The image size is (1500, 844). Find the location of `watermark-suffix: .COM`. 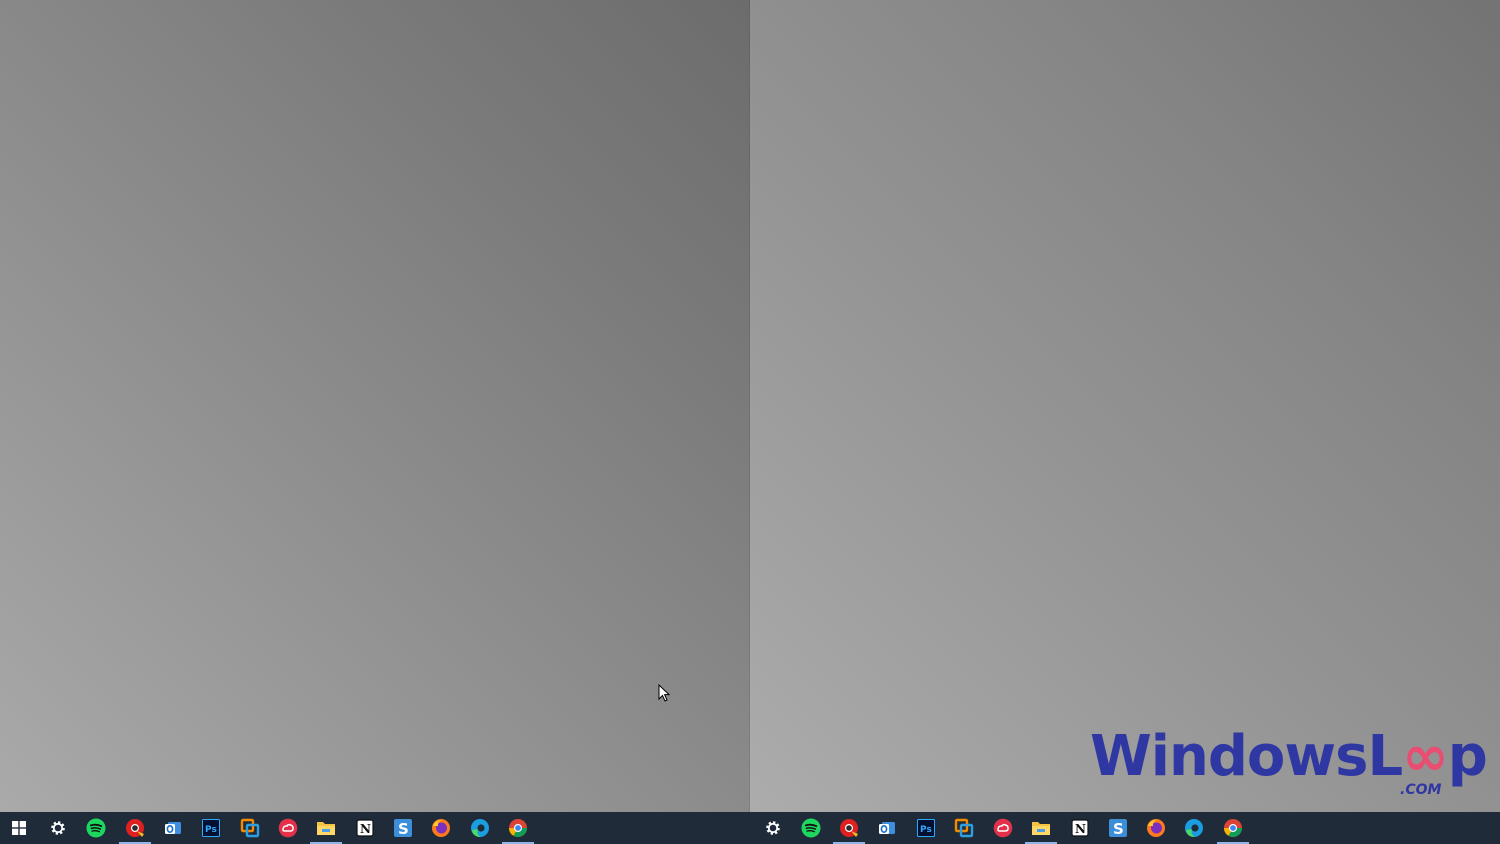

watermark-suffix: .COM is located at coordinates (1421, 790).